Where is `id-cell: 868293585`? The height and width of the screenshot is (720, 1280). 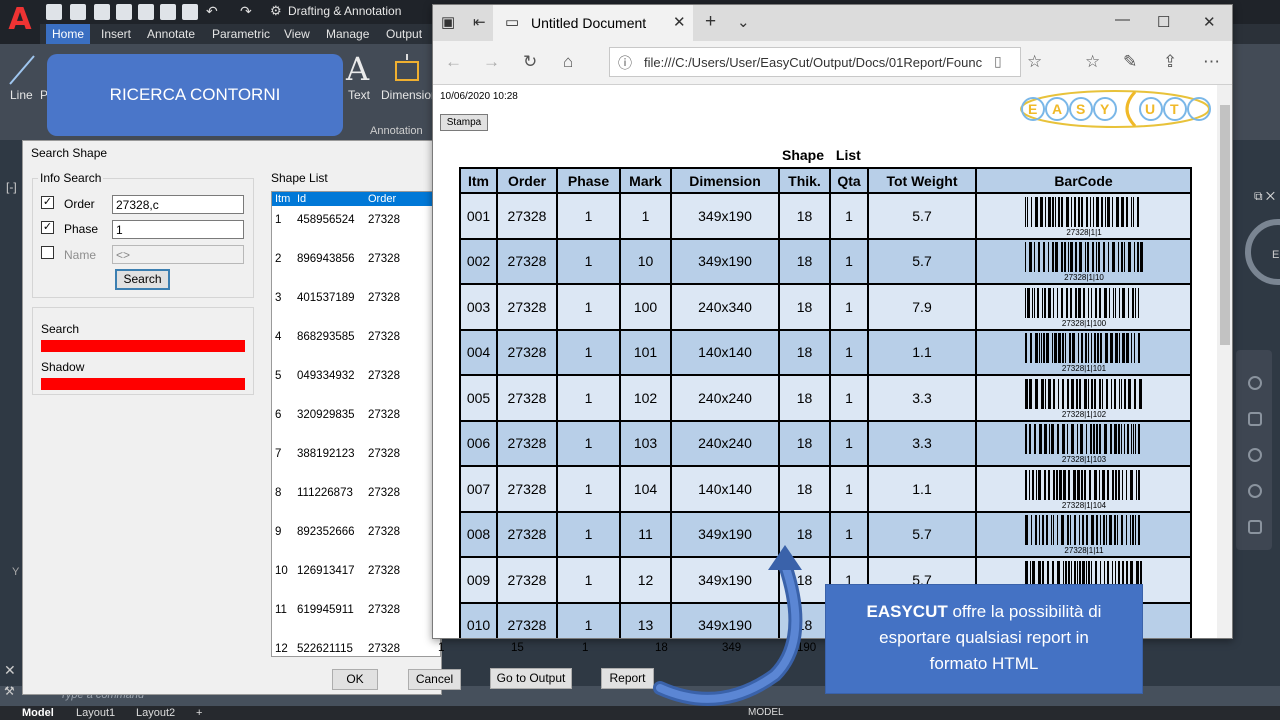 id-cell: 868293585 is located at coordinates (326, 337).